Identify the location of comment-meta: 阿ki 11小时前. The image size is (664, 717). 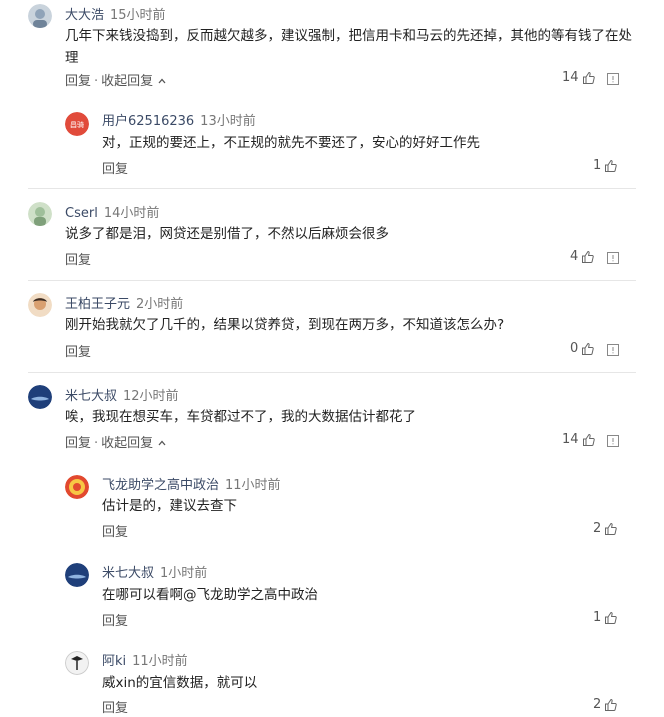
(145, 659).